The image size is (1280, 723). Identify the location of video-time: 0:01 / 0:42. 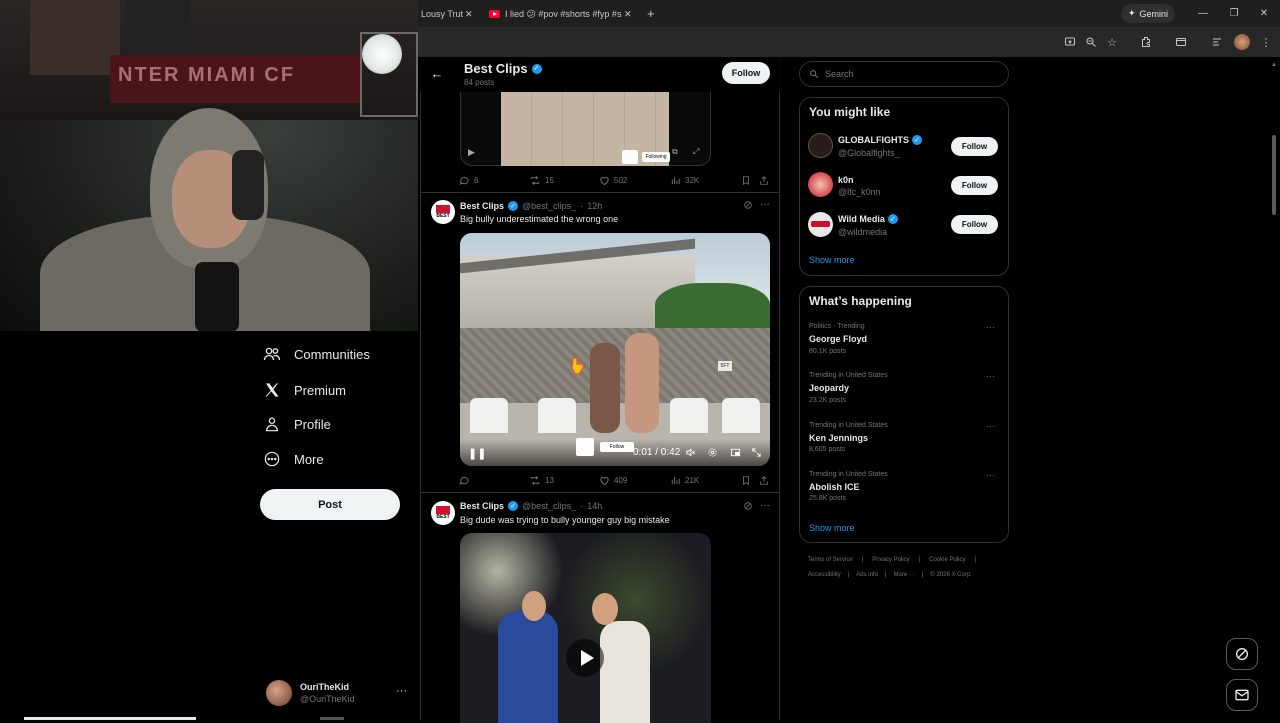
(657, 452).